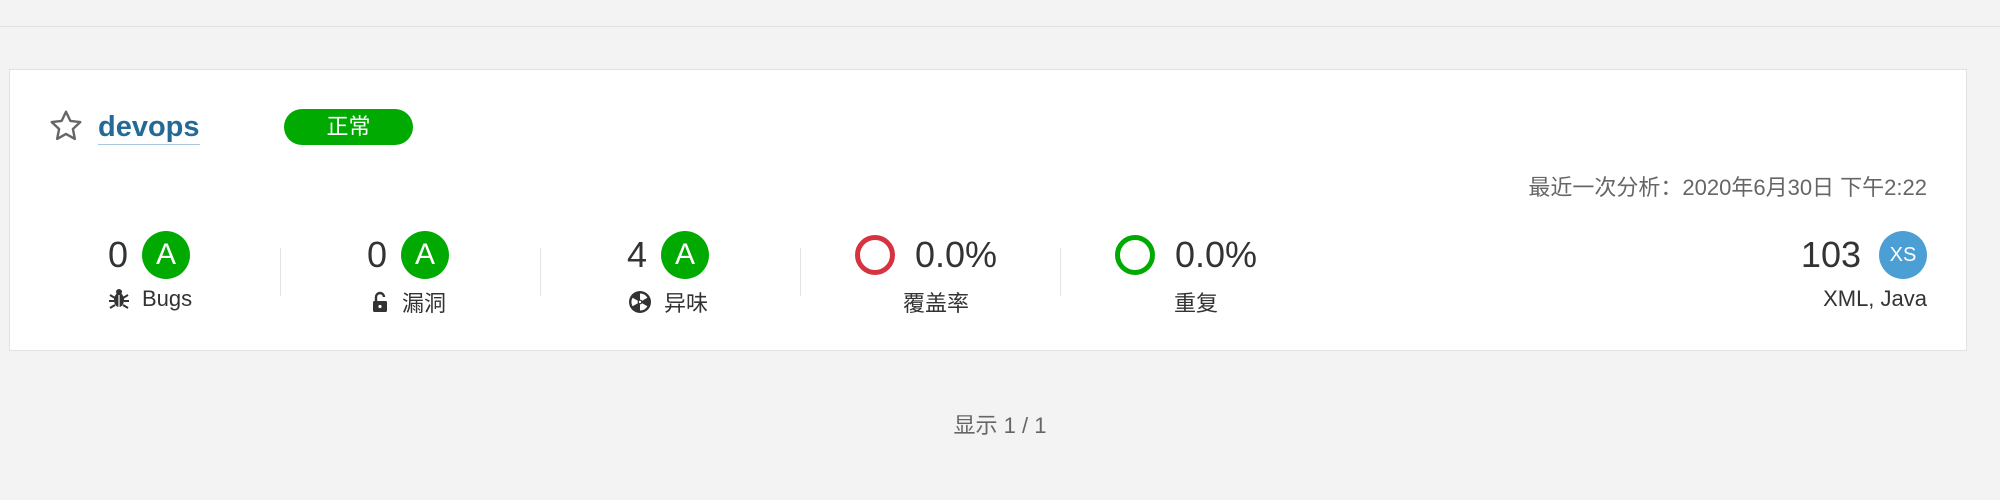  I want to click on metric-coverage: 0.0% 覆盖率, so click(926, 273).